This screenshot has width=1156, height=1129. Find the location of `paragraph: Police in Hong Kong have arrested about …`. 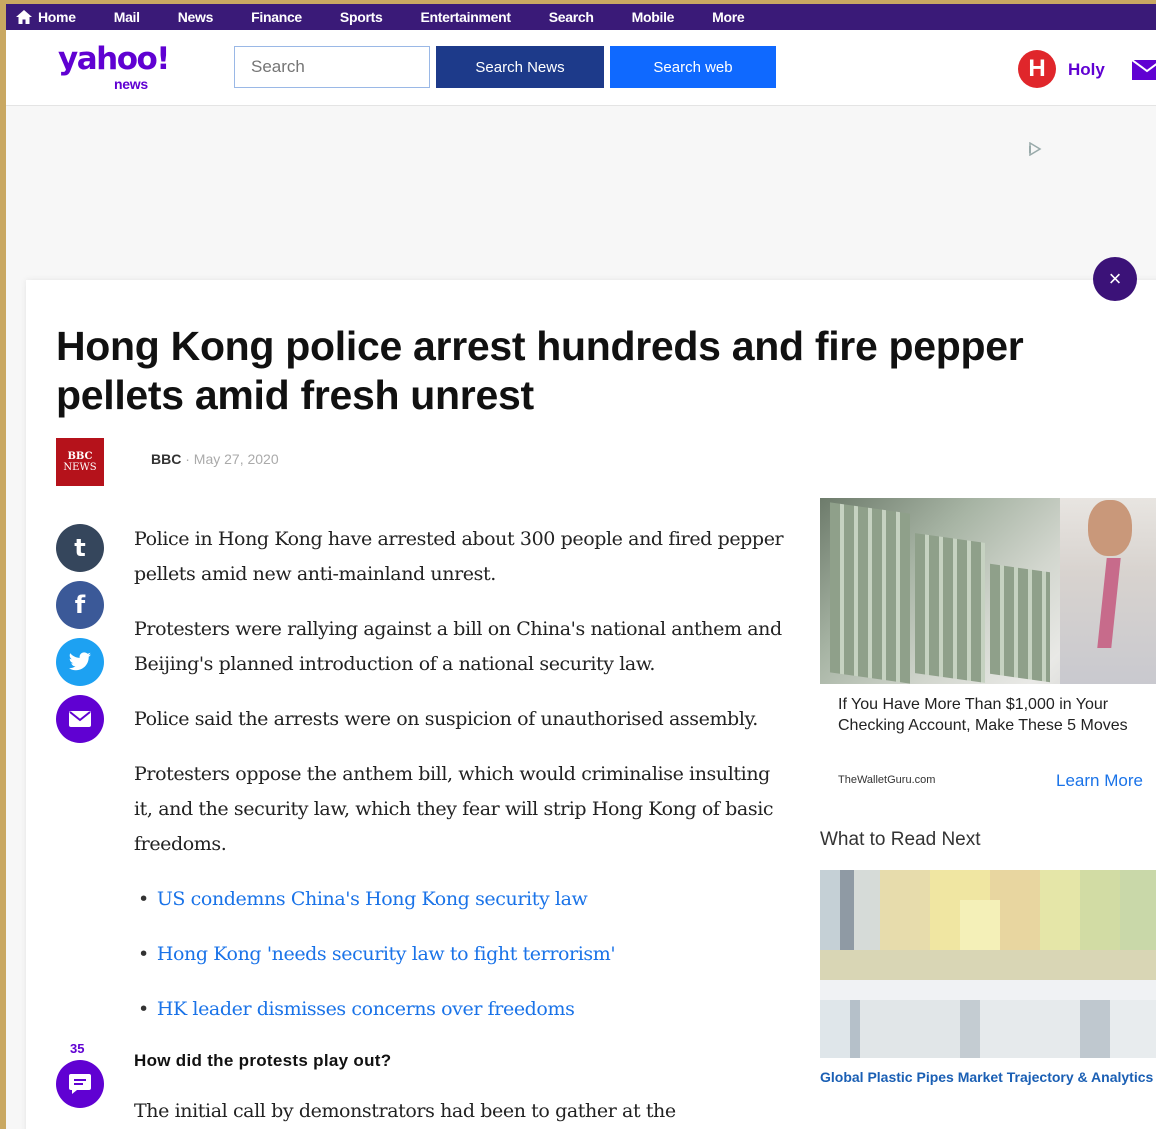

paragraph: Police in Hong Kong have arrested about … is located at coordinates (459, 556).